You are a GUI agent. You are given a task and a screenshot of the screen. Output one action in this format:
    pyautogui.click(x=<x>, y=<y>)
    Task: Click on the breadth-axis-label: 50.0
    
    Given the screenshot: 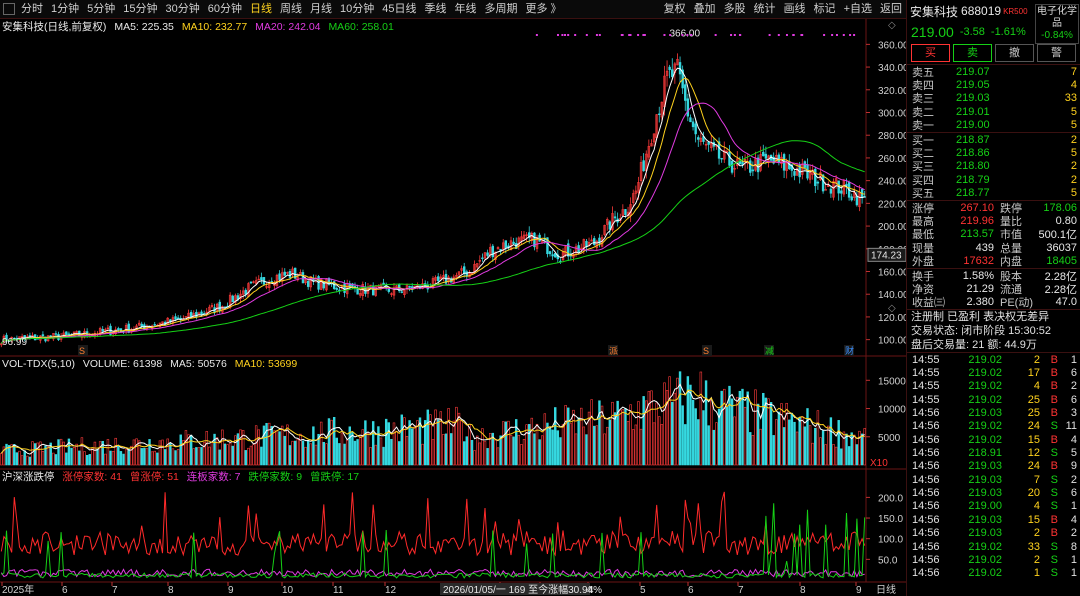 What is the action you would take?
    pyautogui.click(x=888, y=560)
    